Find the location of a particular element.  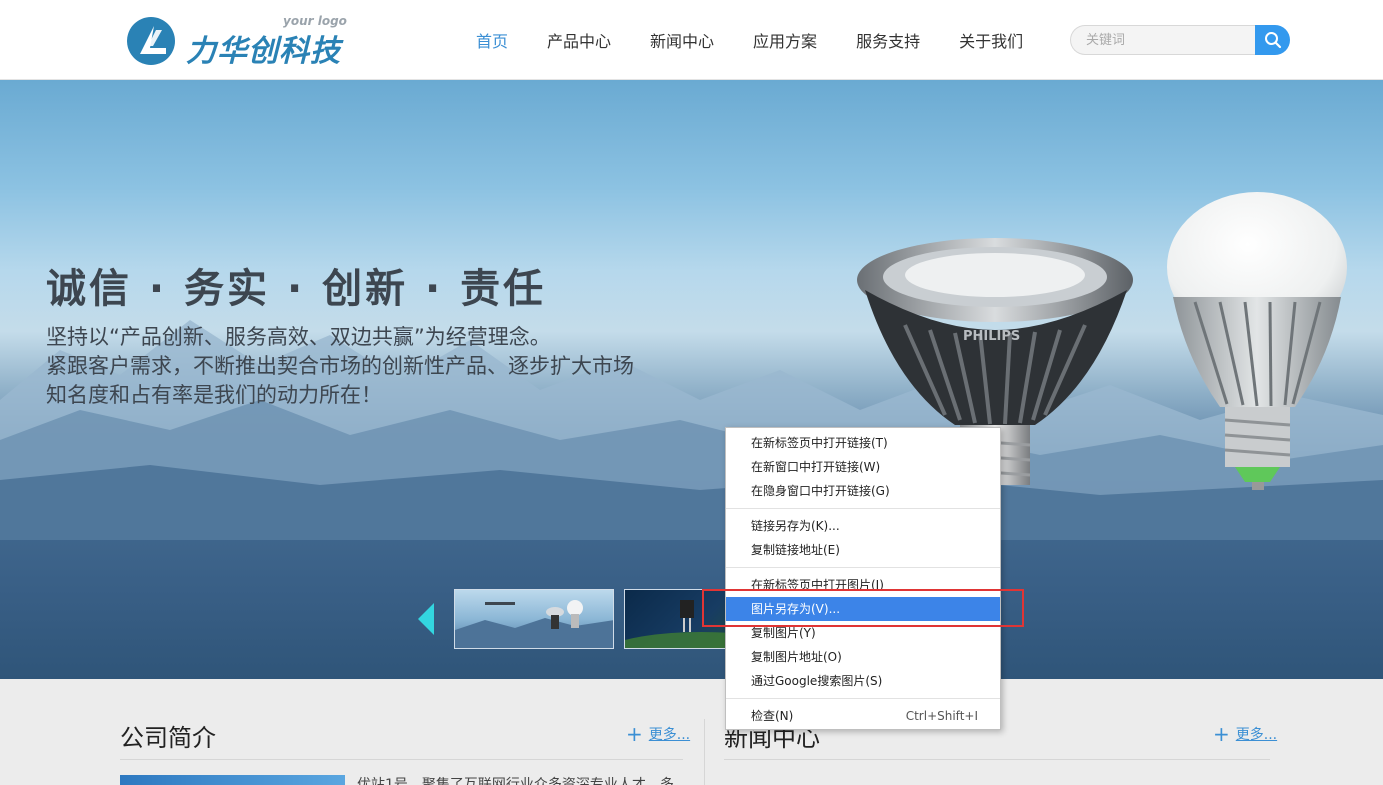

thumbnail-lamps-image is located at coordinates (534, 624).